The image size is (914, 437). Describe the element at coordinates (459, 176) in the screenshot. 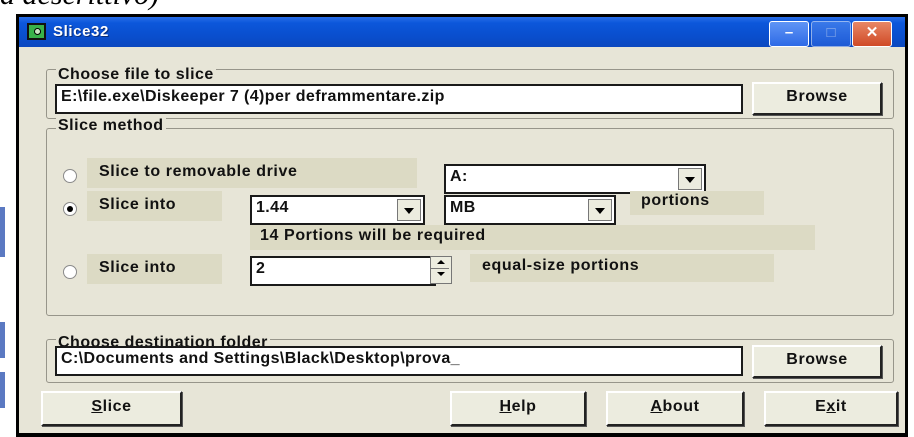

I see `drive-select-value: A:` at that location.